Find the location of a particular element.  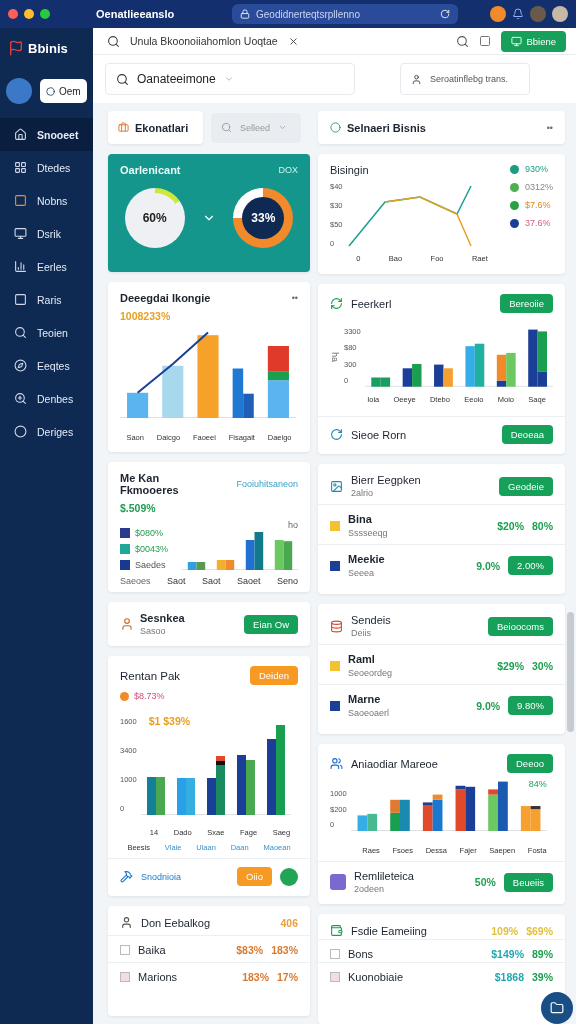

legend-label: $080% is located at coordinates (149, 533).